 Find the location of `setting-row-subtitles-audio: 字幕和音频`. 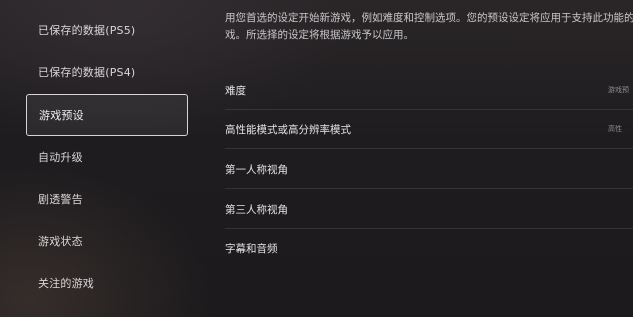

setting-row-subtitles-audio: 字幕和音频 is located at coordinates (429, 248).